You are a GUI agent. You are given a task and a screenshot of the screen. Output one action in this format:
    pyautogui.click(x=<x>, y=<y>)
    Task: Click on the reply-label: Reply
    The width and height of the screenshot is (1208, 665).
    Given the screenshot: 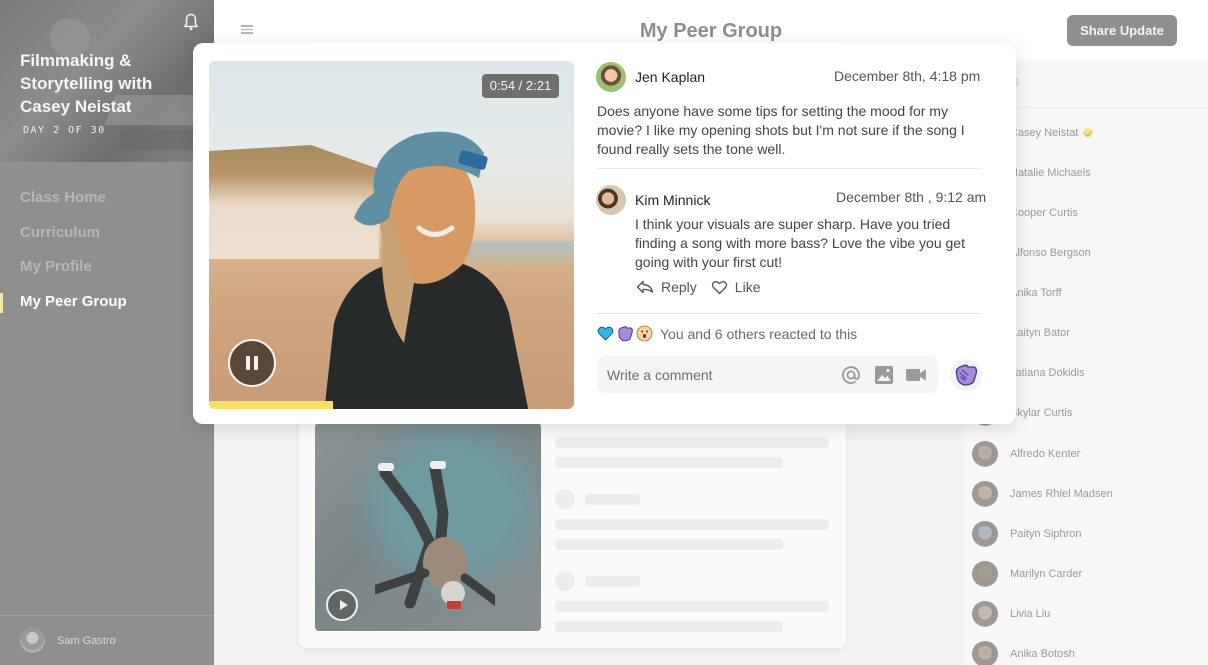 What is the action you would take?
    pyautogui.click(x=679, y=287)
    